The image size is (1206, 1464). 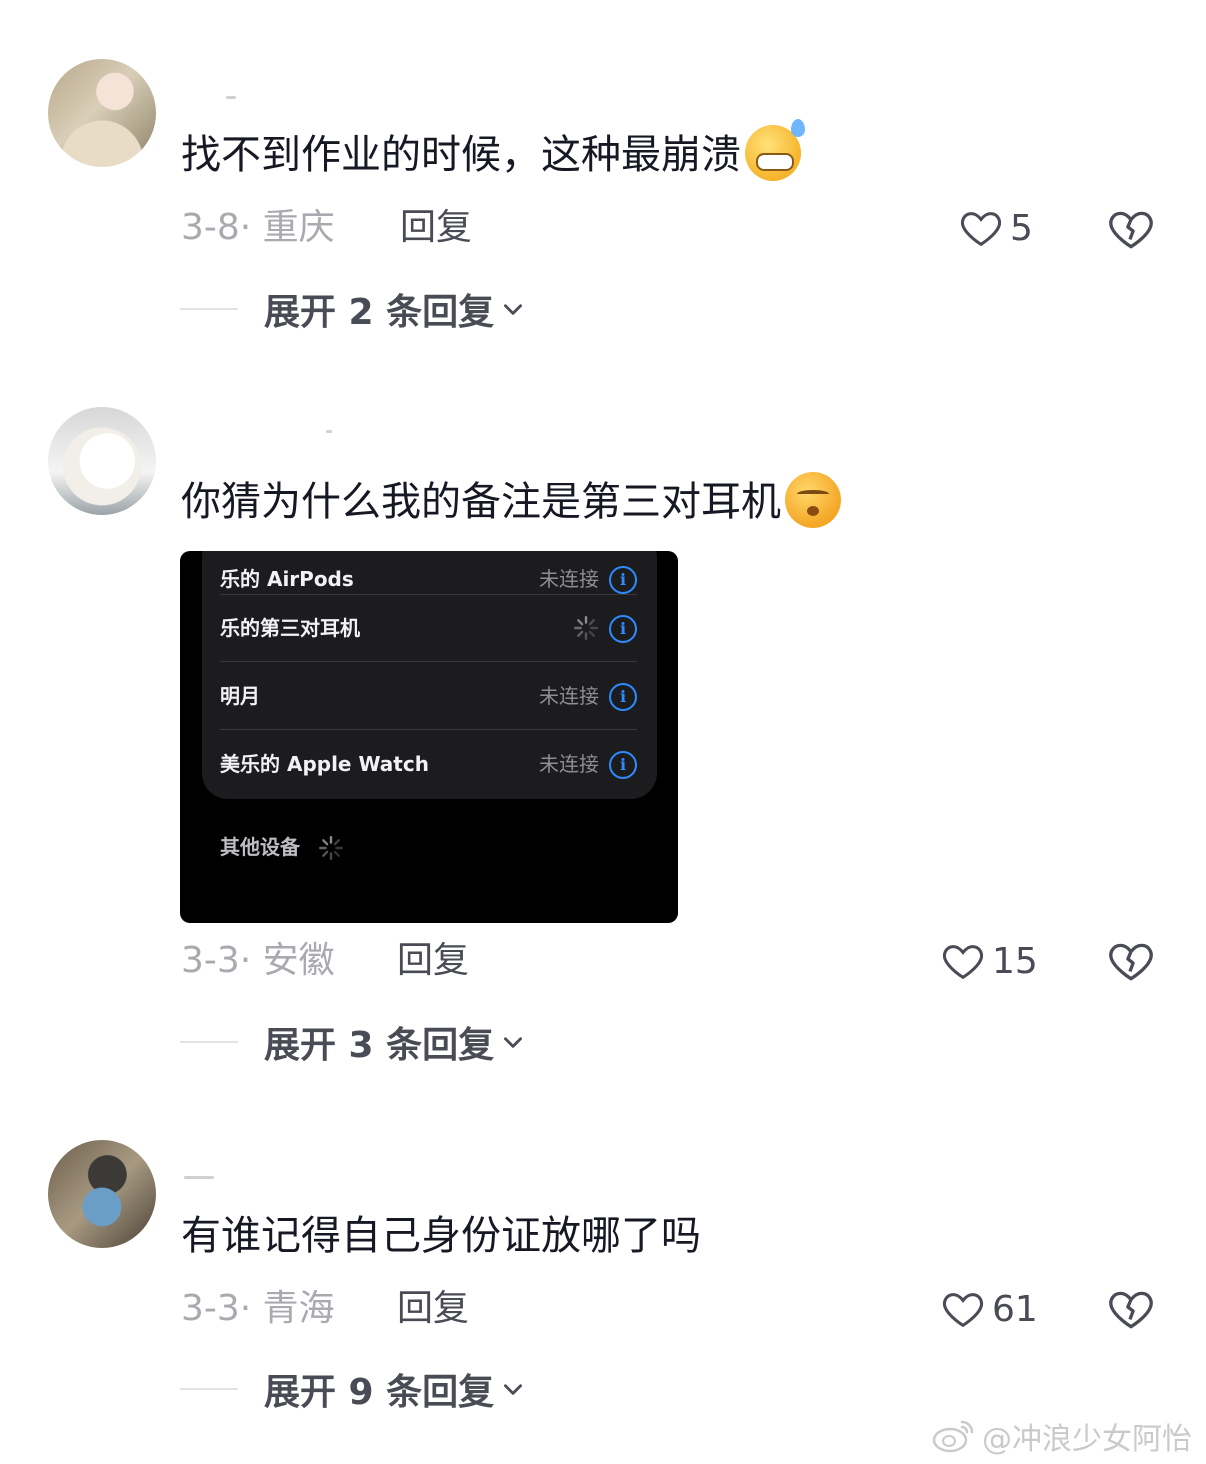 I want to click on device-name: 美乐的 Apple Watch, so click(x=324, y=764).